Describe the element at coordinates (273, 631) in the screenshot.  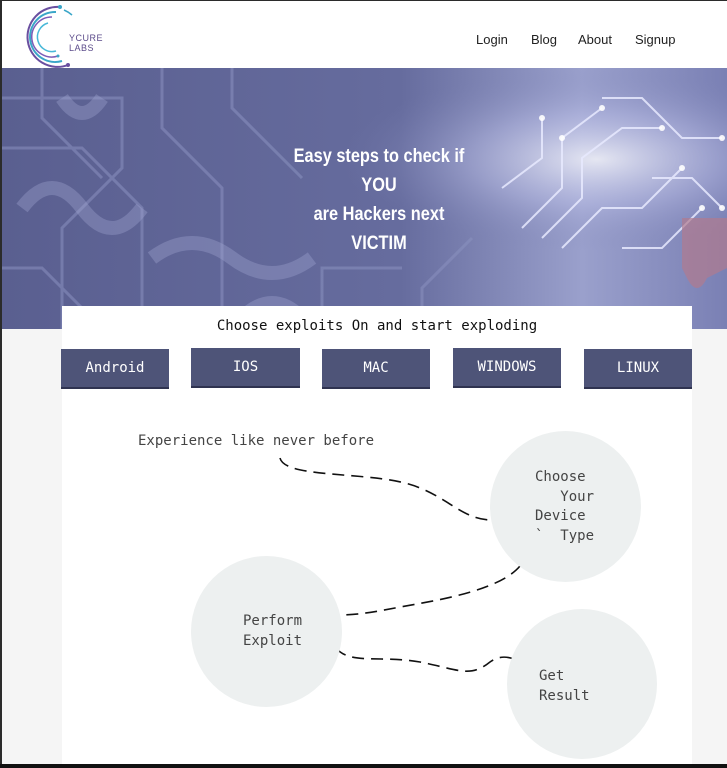
I see `step-perform-label: Perform Exploit` at that location.